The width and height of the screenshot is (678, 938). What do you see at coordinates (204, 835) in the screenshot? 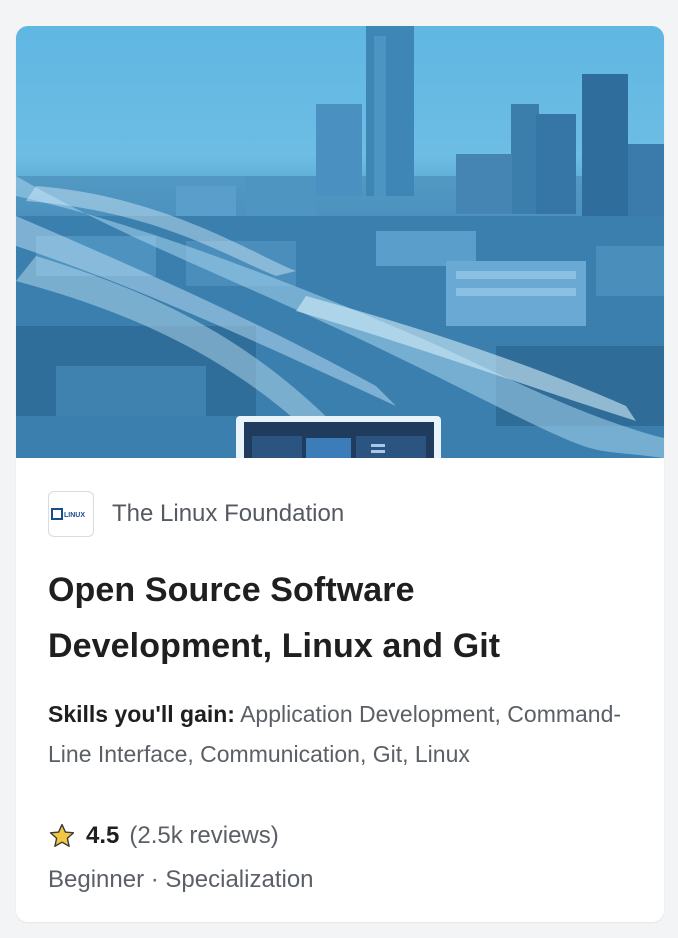
I see `review-count: (2.5k reviews)` at bounding box center [204, 835].